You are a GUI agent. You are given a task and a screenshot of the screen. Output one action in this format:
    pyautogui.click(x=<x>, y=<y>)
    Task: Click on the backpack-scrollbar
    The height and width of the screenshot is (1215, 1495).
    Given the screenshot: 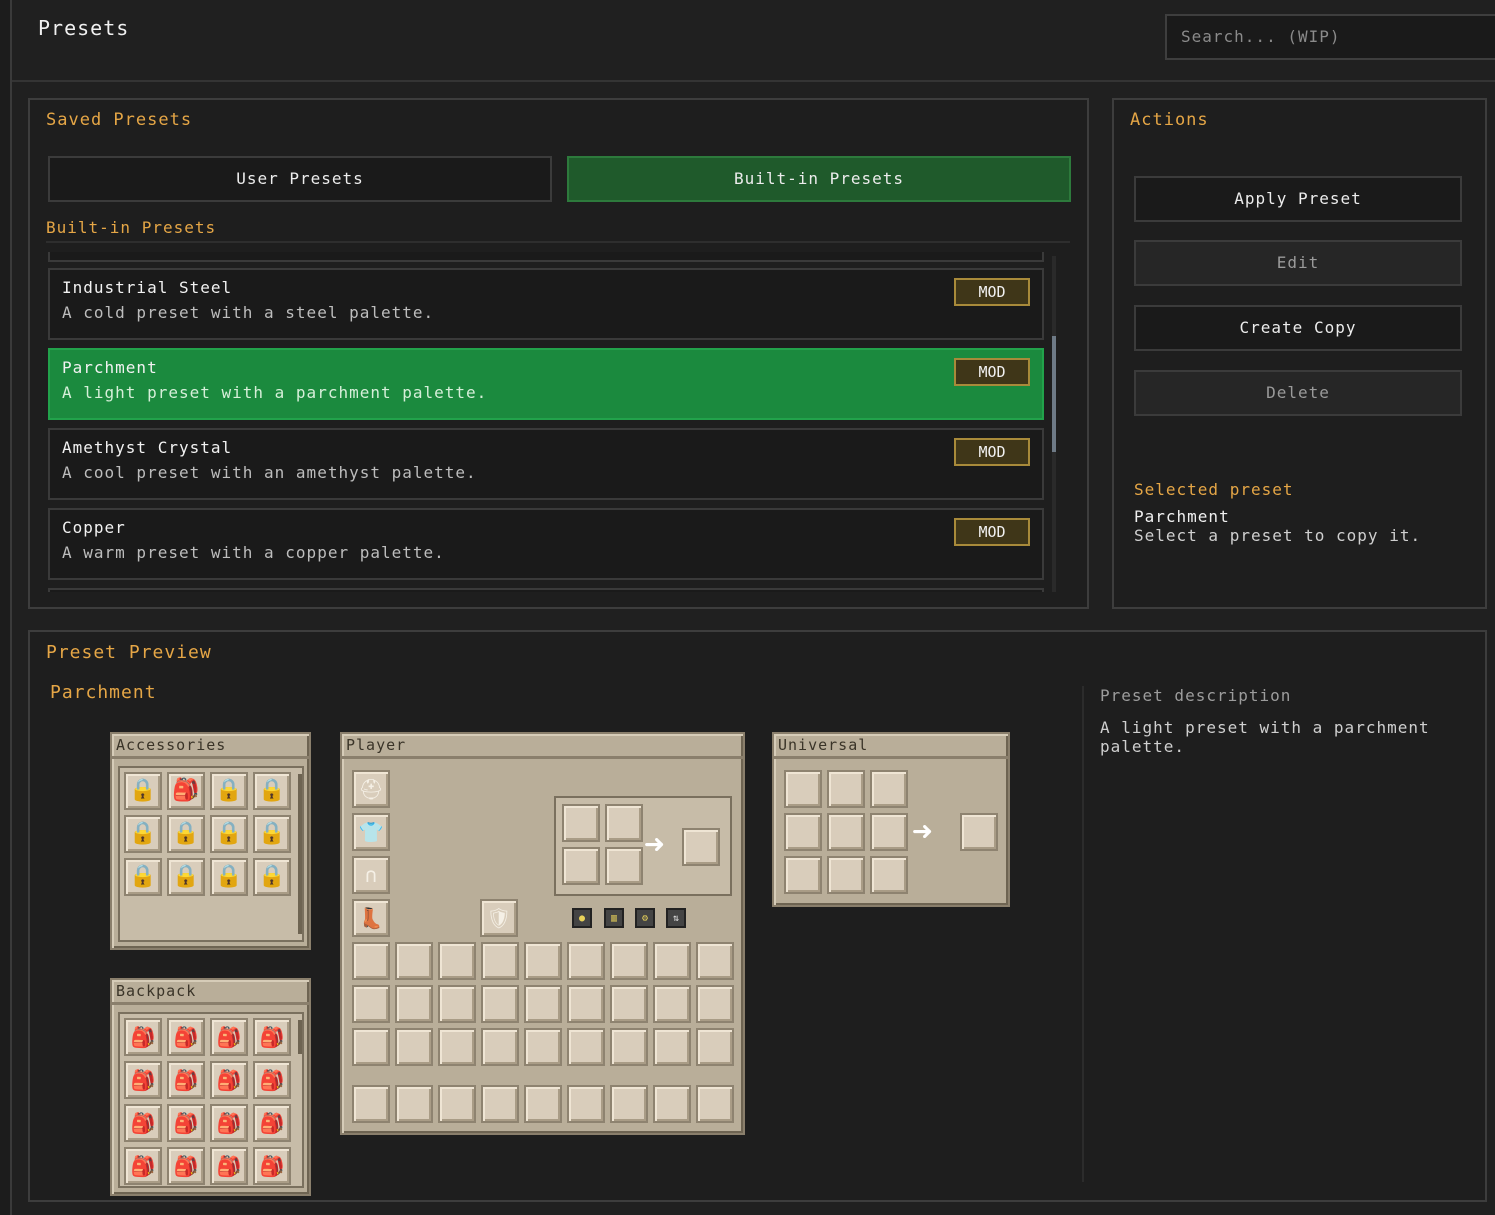 What is the action you would take?
    pyautogui.click(x=300, y=1037)
    